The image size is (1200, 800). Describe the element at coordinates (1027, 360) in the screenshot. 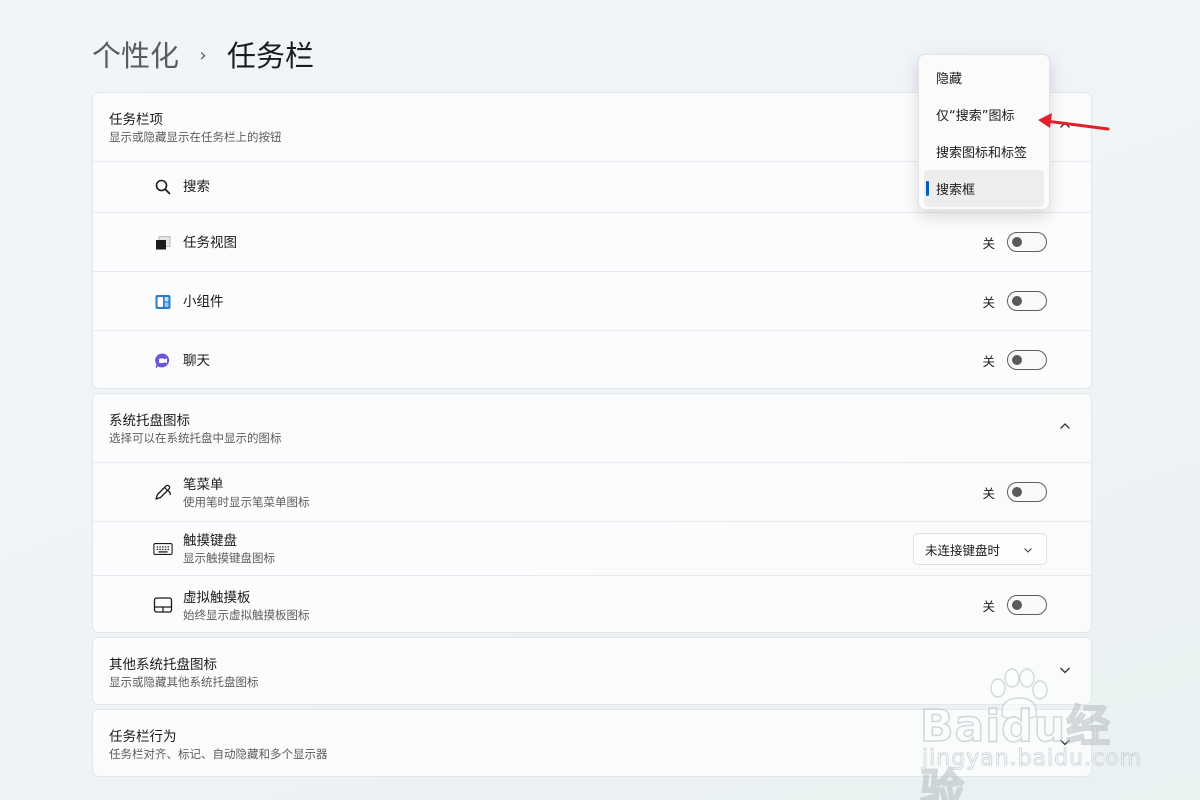

I see `chat-toggle` at that location.